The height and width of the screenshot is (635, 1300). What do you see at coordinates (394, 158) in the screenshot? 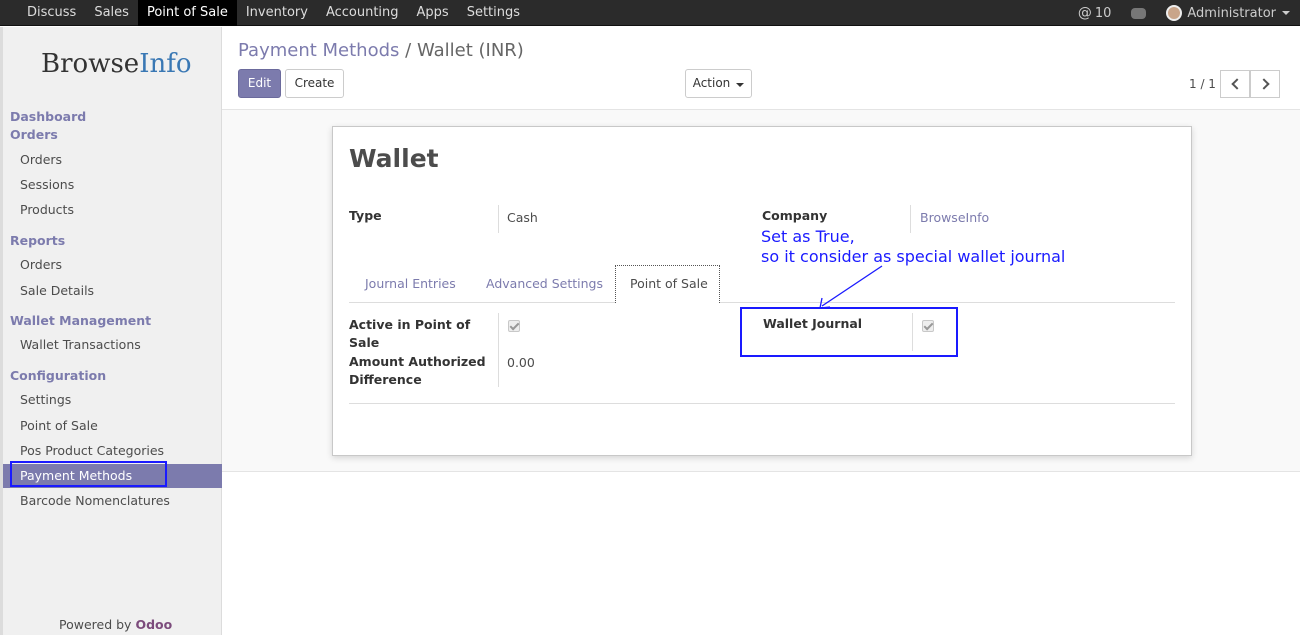
I see `record-title: Wallet` at bounding box center [394, 158].